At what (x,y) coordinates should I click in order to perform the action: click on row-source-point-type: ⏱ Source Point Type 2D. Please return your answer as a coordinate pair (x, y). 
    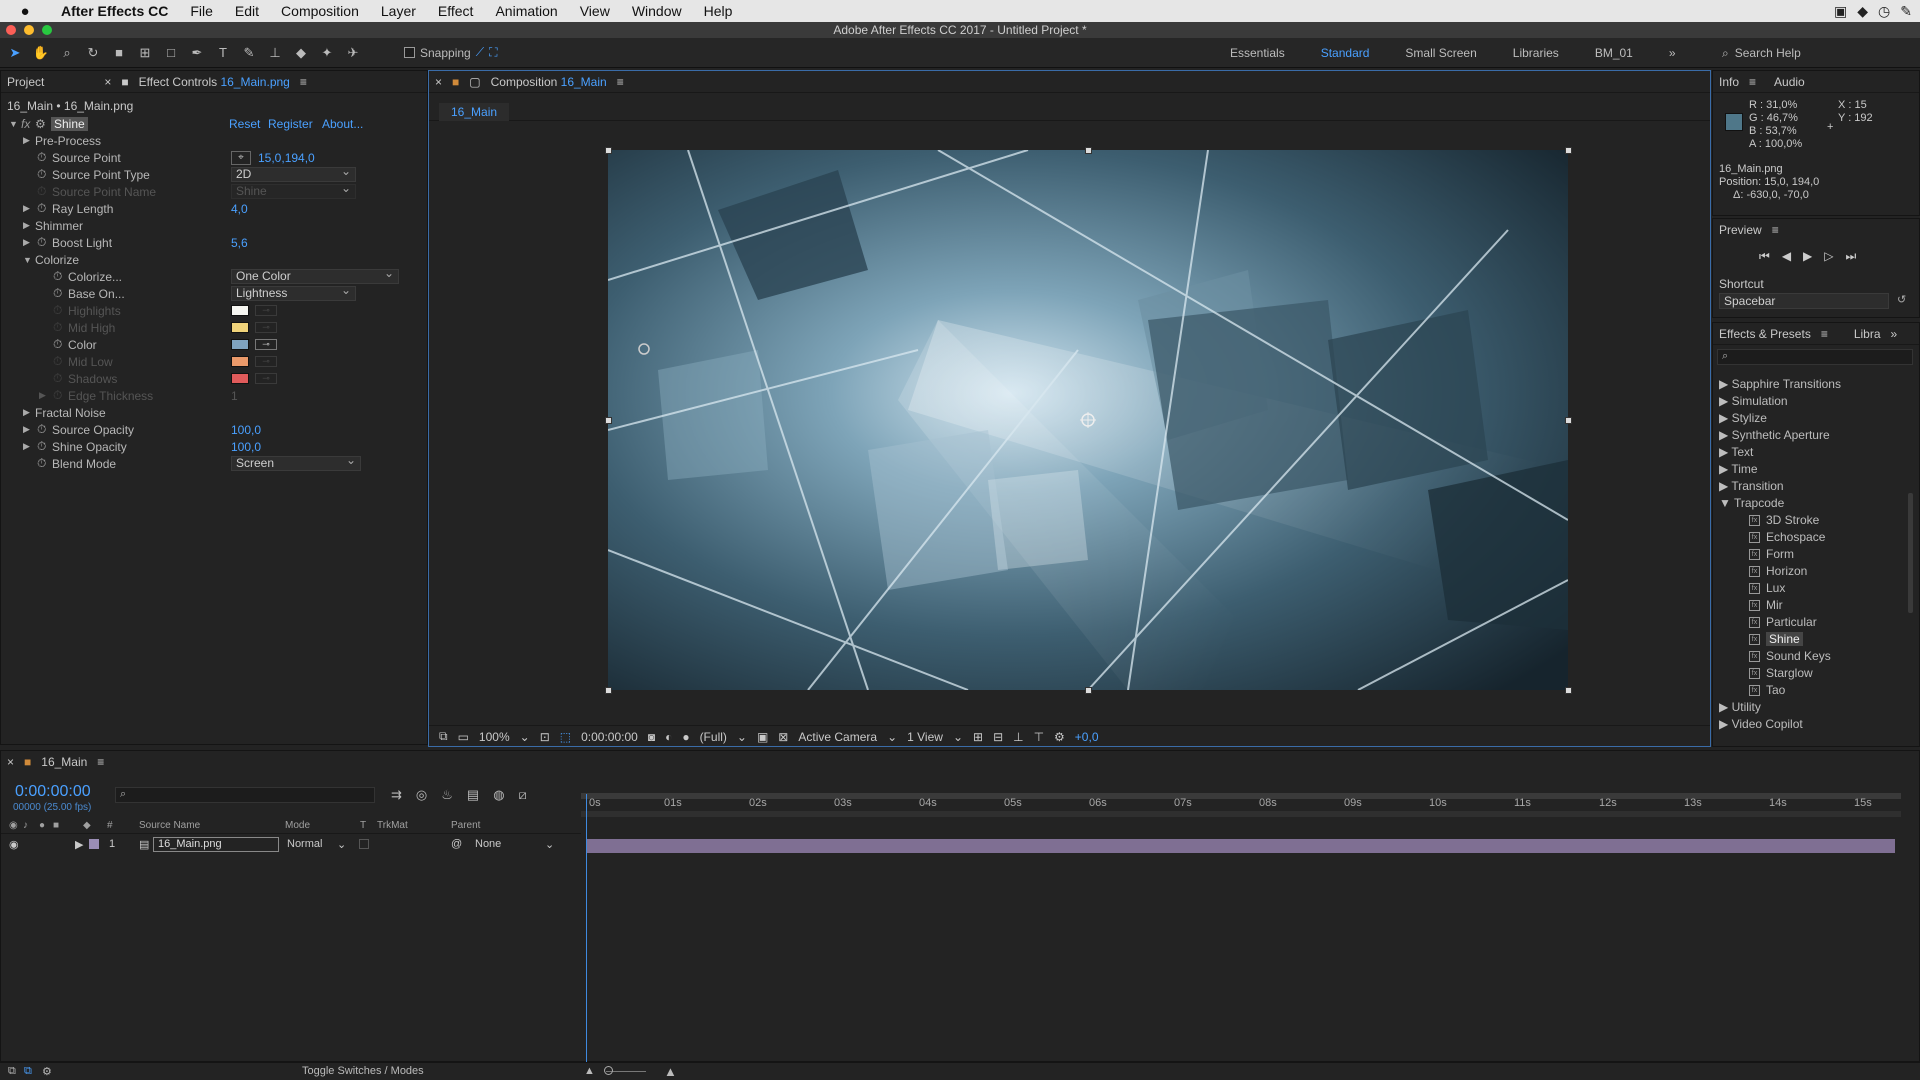
    Looking at the image, I should click on (215, 174).